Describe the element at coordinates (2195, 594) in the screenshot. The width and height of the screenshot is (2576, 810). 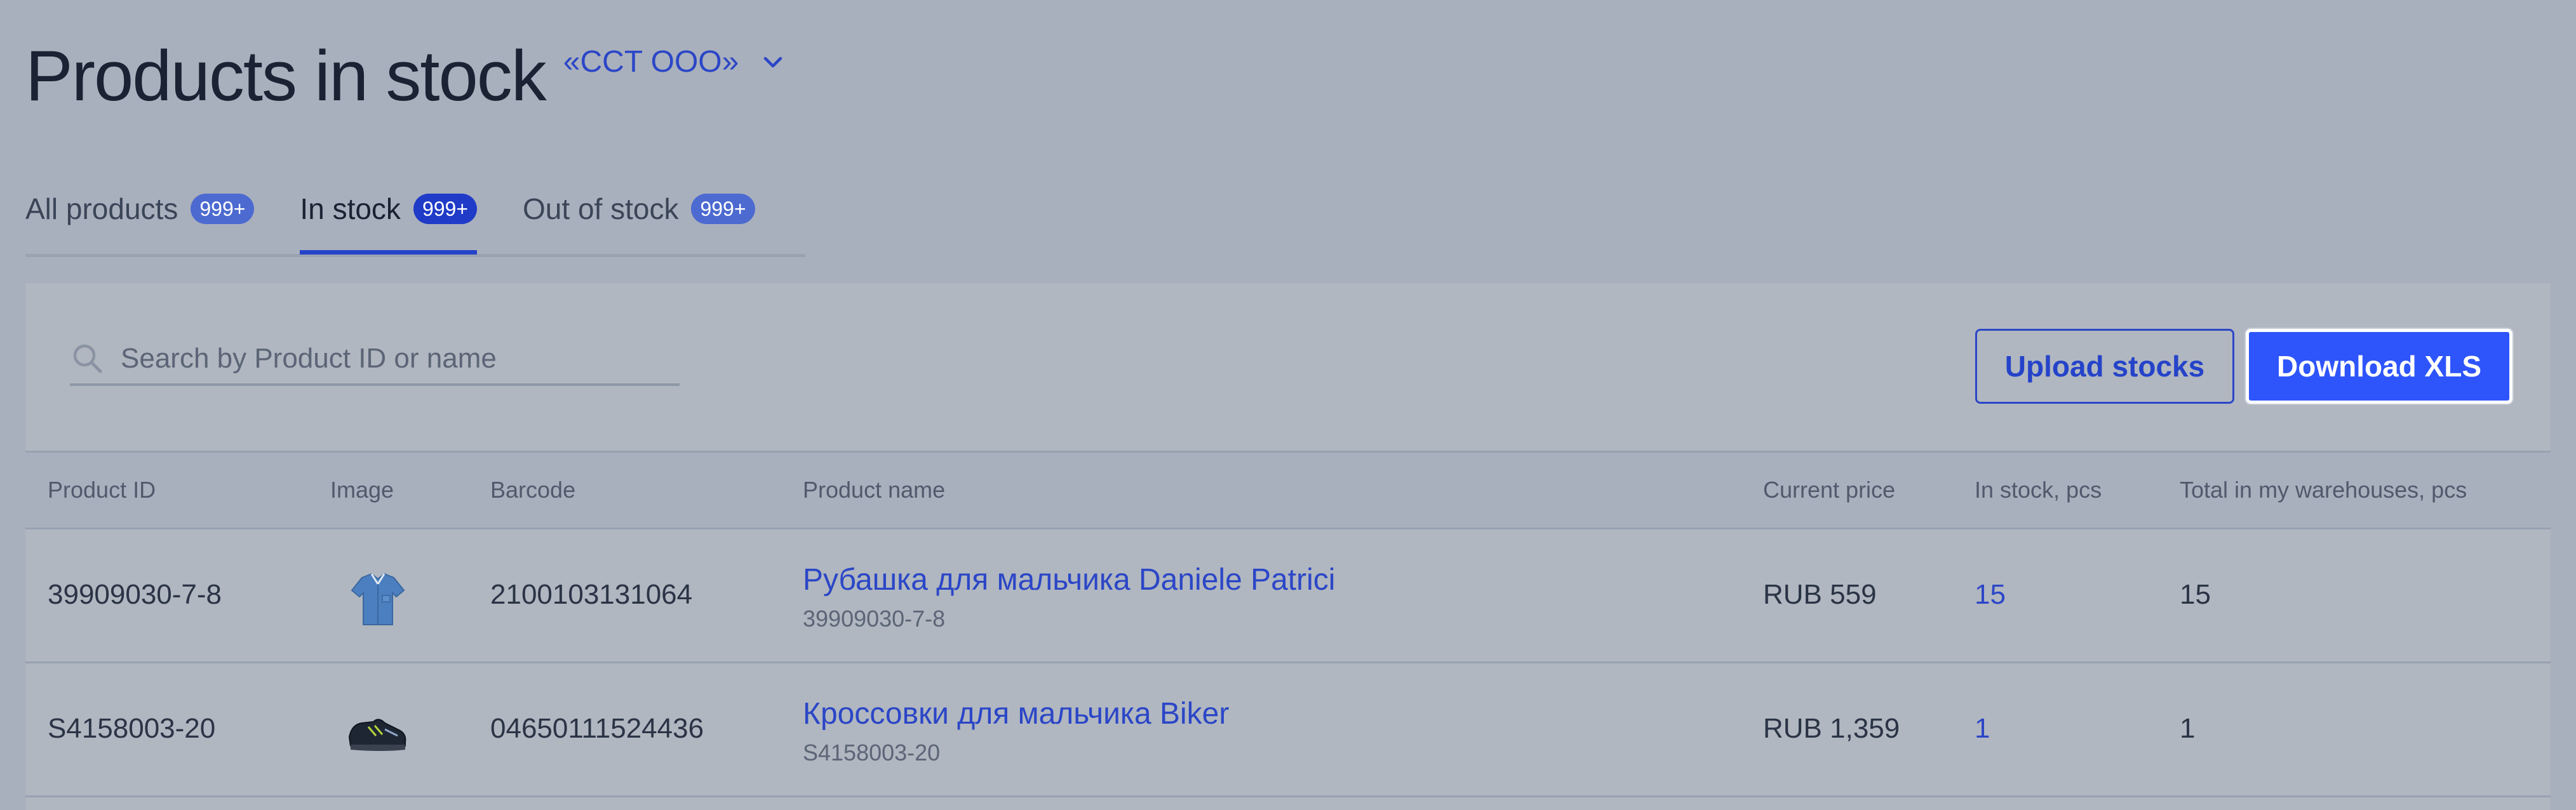
I see `total-warehouses-cell: 15` at that location.